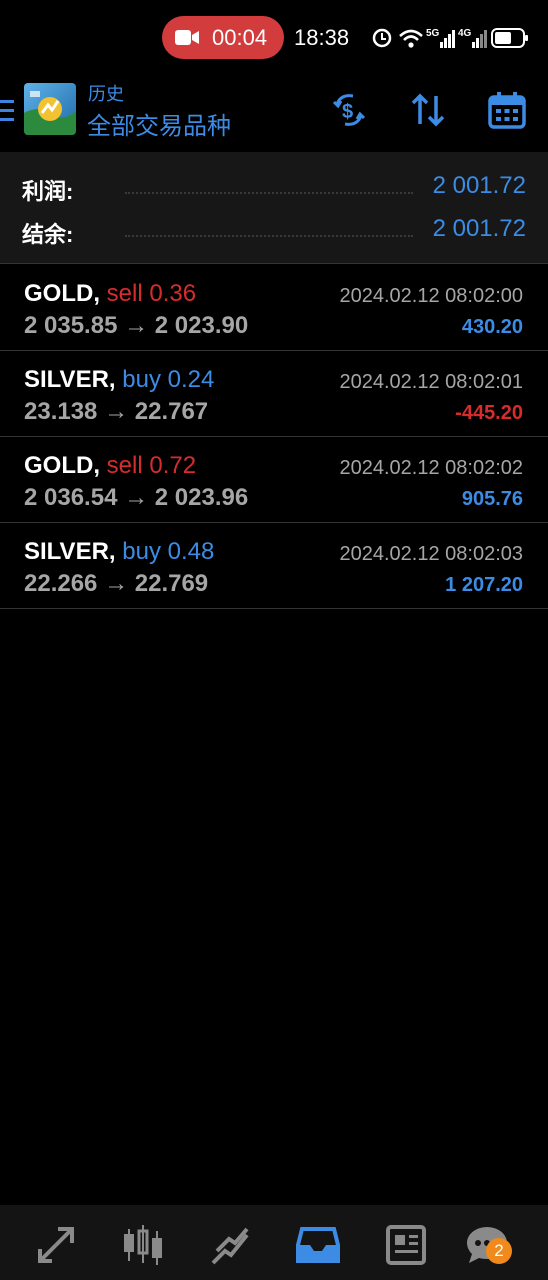 The width and height of the screenshot is (548, 1280). What do you see at coordinates (143, 1245) in the screenshot?
I see `chart-icon` at bounding box center [143, 1245].